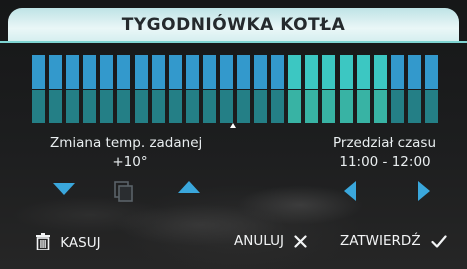  Describe the element at coordinates (300, 241) in the screenshot. I see `close-icon` at that location.